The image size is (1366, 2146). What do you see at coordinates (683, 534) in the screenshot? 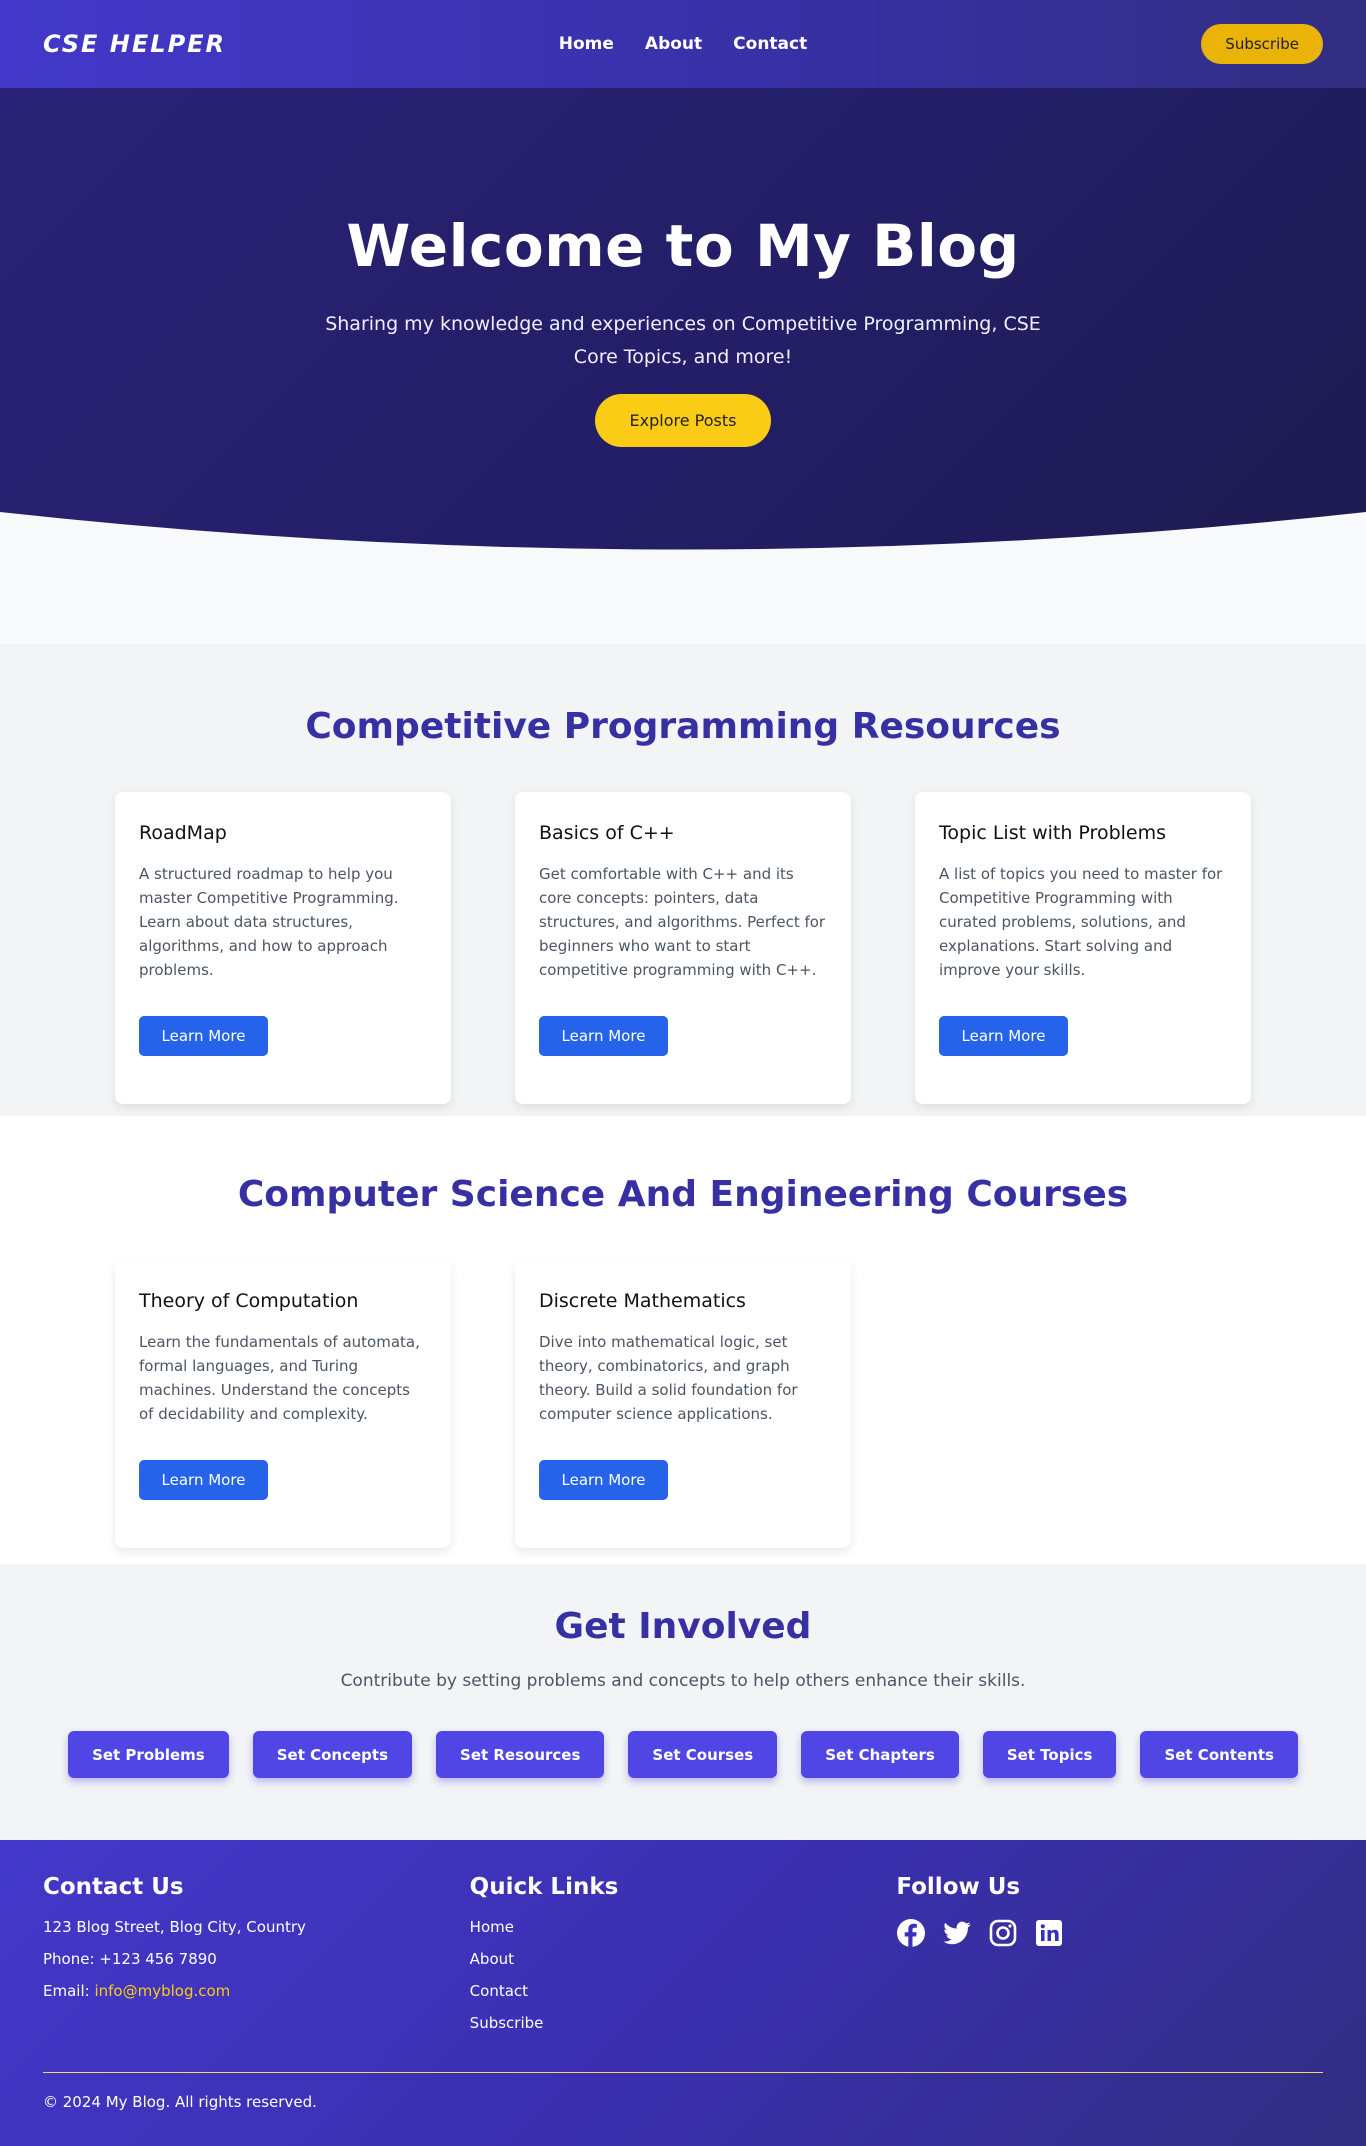
I see `hero-wave-divider` at bounding box center [683, 534].